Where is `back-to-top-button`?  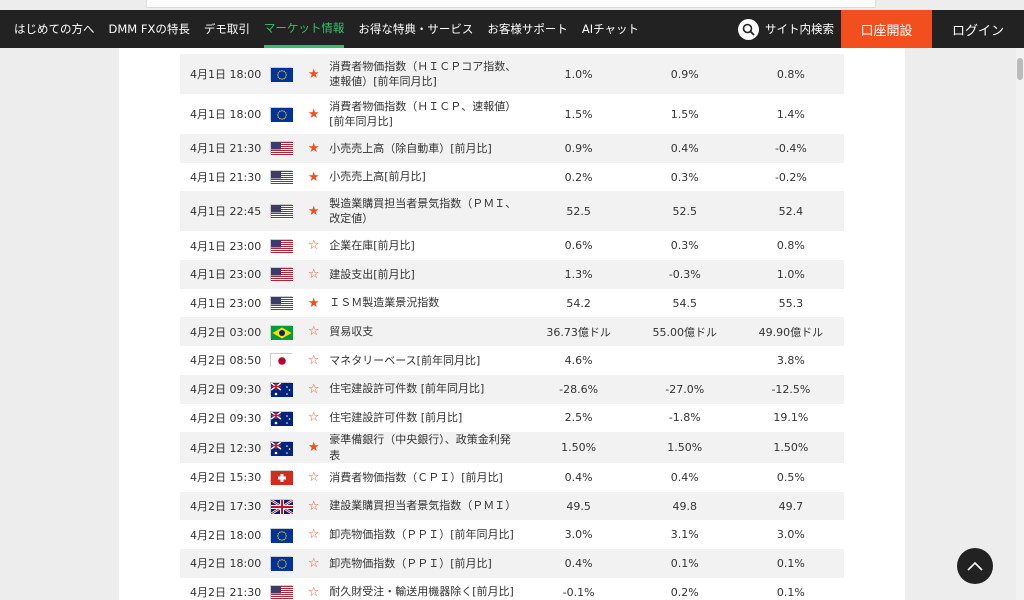 back-to-top-button is located at coordinates (975, 566).